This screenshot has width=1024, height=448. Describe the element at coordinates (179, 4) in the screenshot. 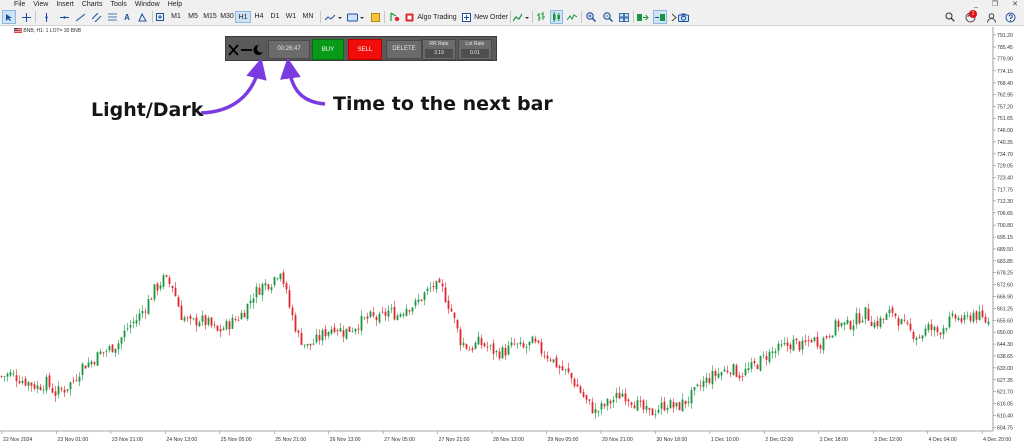

I see `menu-help: Help` at that location.